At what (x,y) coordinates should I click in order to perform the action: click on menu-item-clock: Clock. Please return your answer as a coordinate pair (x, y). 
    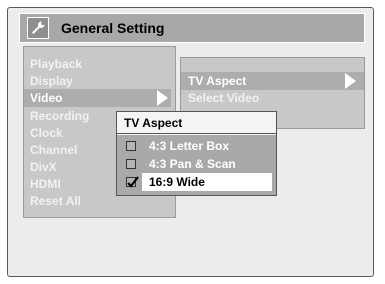
    Looking at the image, I should click on (46, 133).